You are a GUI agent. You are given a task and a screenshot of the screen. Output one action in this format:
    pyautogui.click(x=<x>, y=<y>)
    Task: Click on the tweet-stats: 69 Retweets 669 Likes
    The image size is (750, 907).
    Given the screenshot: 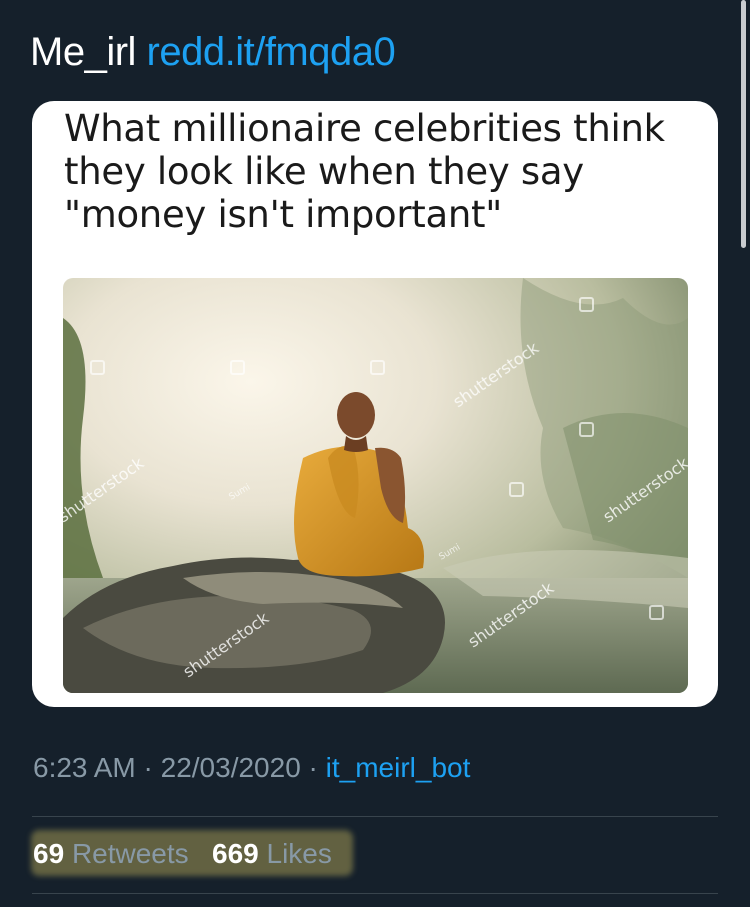 What is the action you would take?
    pyautogui.click(x=182, y=854)
    